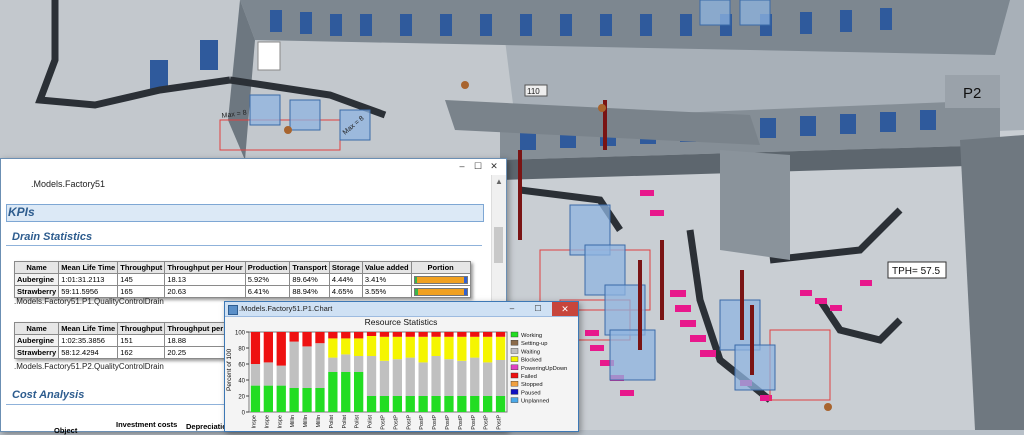  I want to click on y-tick-label: 20, so click(241, 398).